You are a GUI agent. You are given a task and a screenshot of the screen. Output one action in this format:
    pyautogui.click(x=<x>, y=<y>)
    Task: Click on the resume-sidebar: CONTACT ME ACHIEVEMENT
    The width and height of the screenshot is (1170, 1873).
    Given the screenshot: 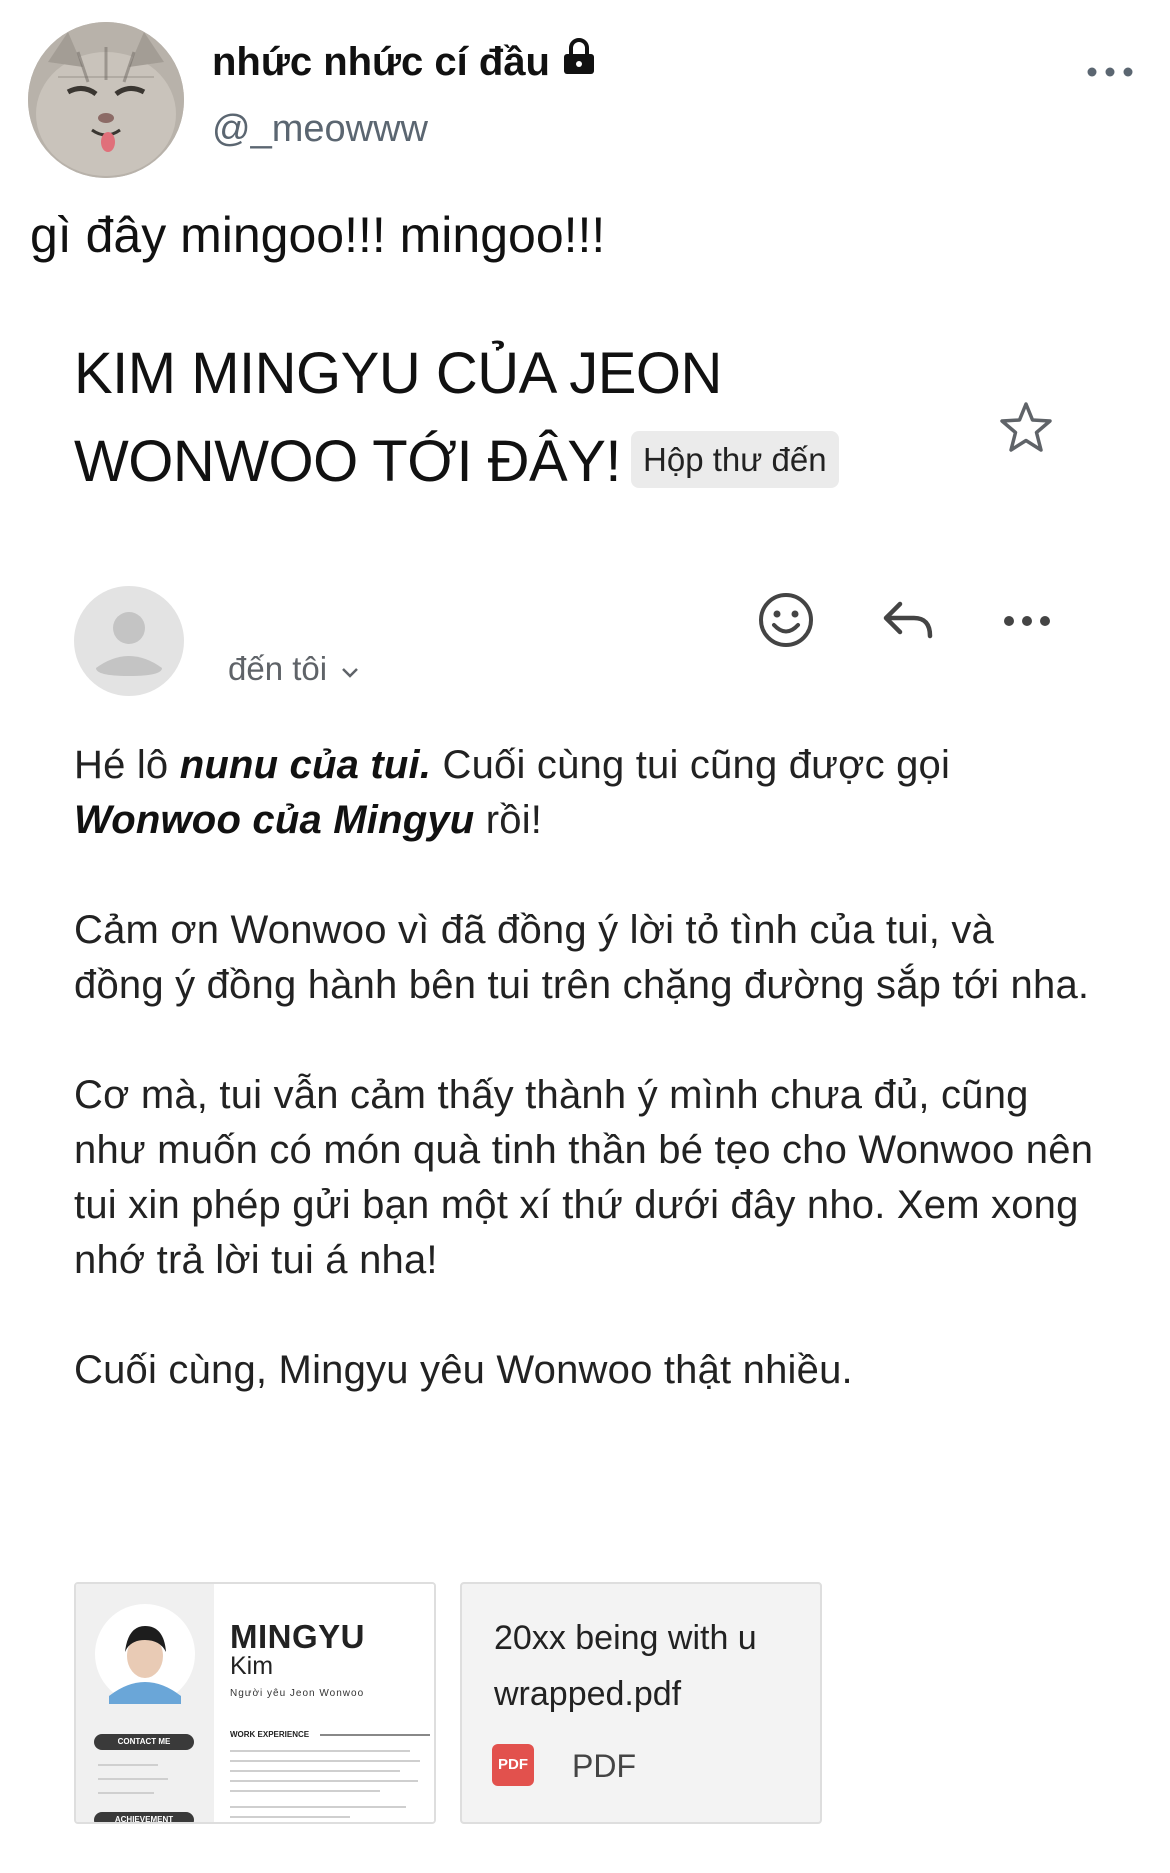 What is the action you would take?
    pyautogui.click(x=145, y=1703)
    